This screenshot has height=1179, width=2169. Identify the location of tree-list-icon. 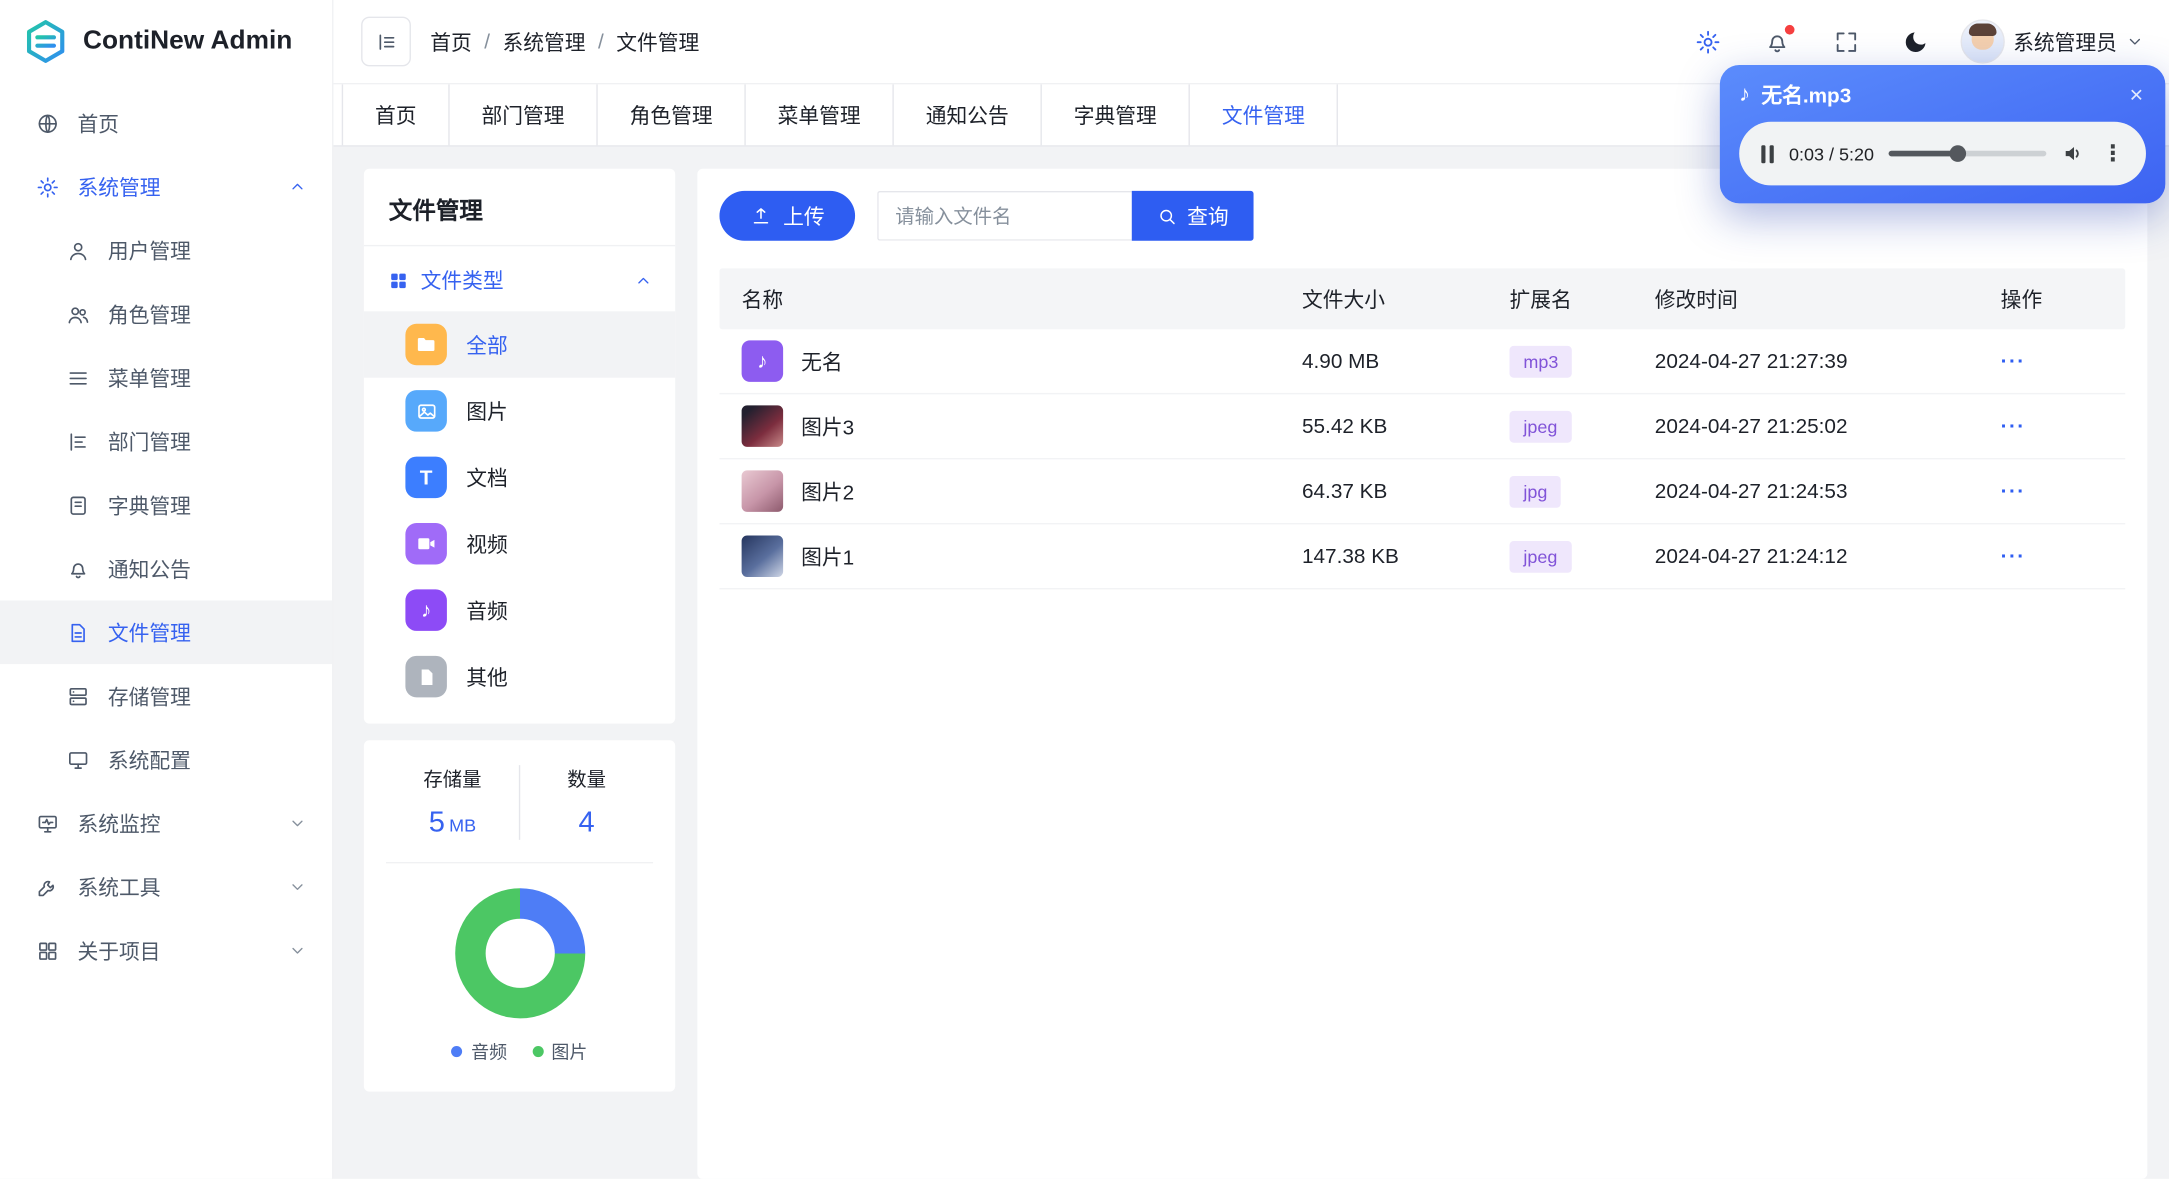
(78, 441).